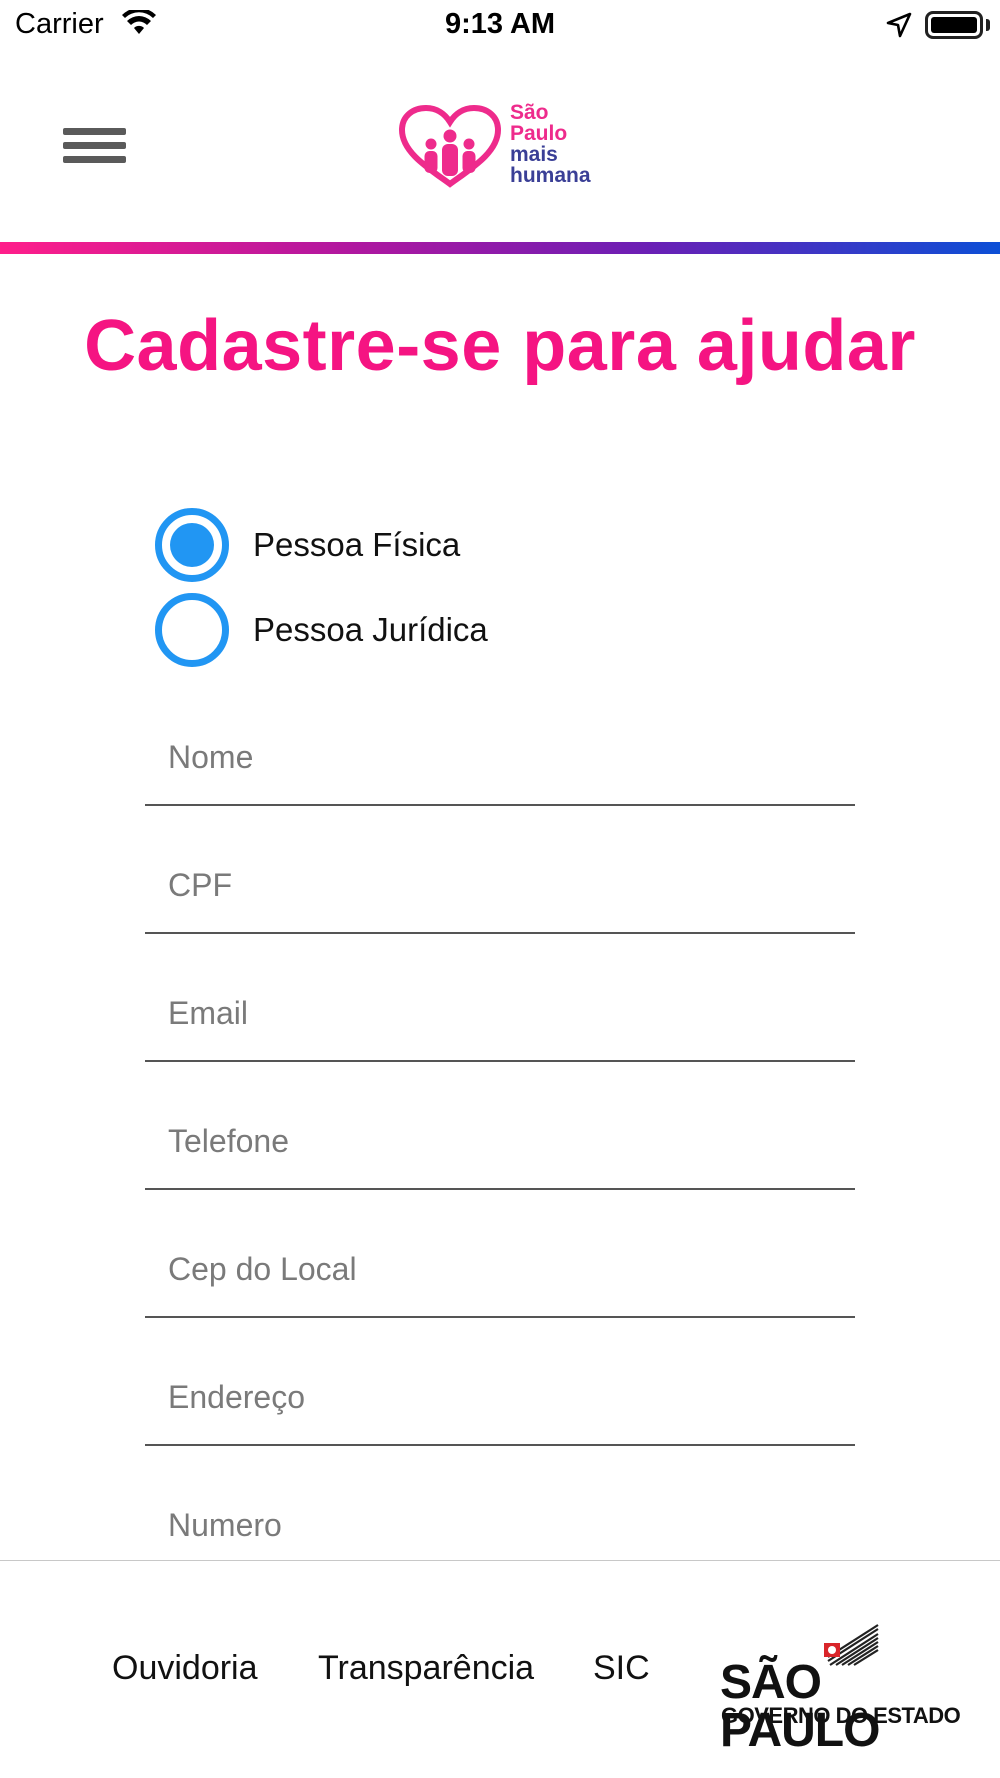  I want to click on radio-pessoa-fisica: Pessoa Física, so click(405, 545).